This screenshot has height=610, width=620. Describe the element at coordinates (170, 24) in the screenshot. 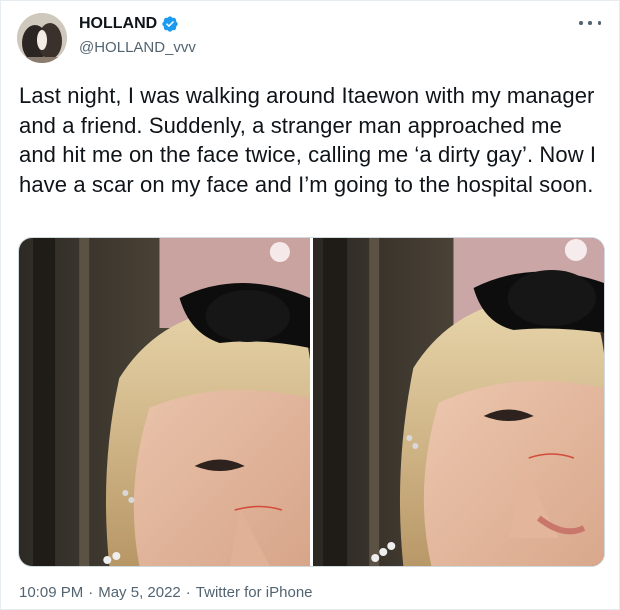

I see `verified-badge-icon` at that location.